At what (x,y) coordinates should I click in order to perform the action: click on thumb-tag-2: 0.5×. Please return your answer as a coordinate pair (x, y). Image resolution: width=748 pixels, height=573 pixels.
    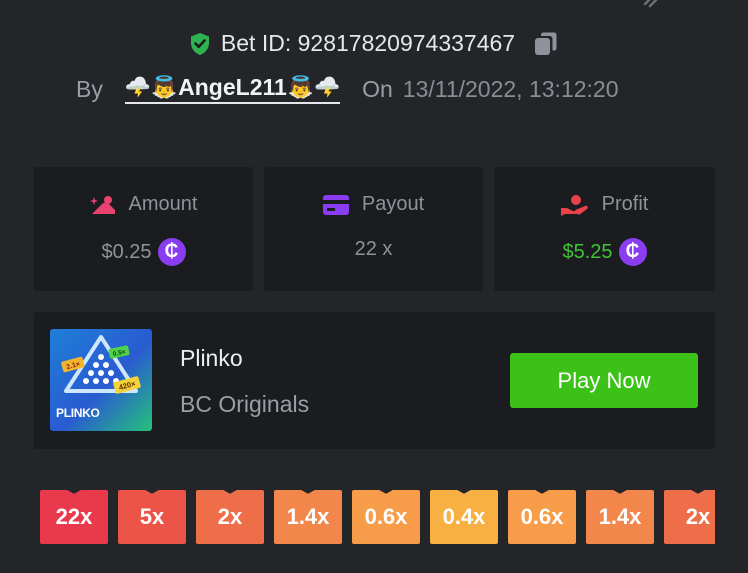
    Looking at the image, I should click on (119, 353).